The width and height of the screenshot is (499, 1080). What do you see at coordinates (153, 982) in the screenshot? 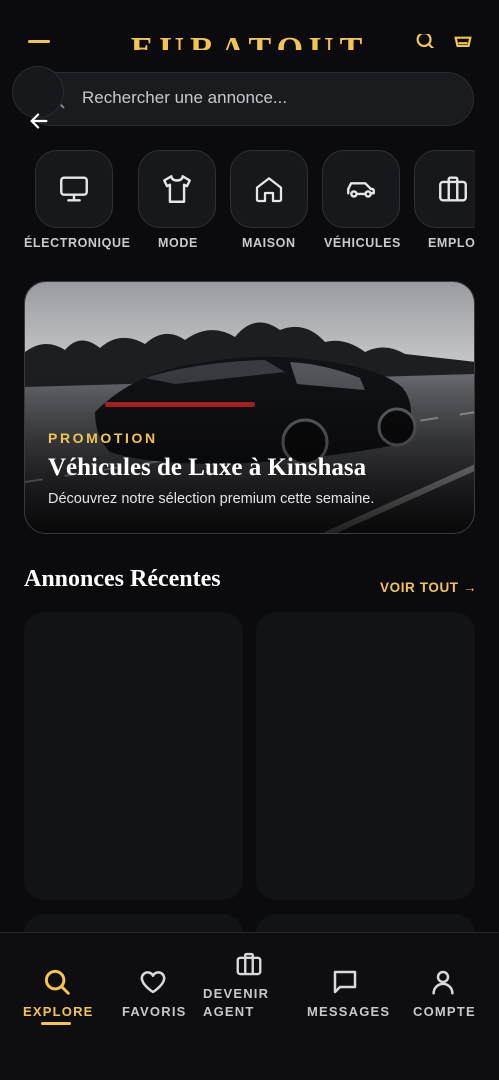
I see `heart-icon` at bounding box center [153, 982].